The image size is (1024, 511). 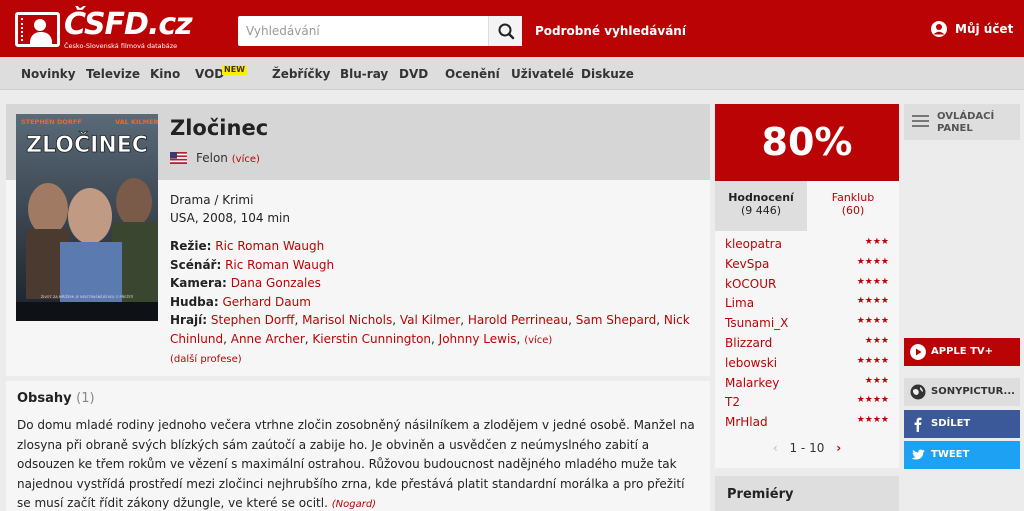 What do you see at coordinates (364, 74) in the screenshot?
I see `nav-item-bluray: Blu-ray` at bounding box center [364, 74].